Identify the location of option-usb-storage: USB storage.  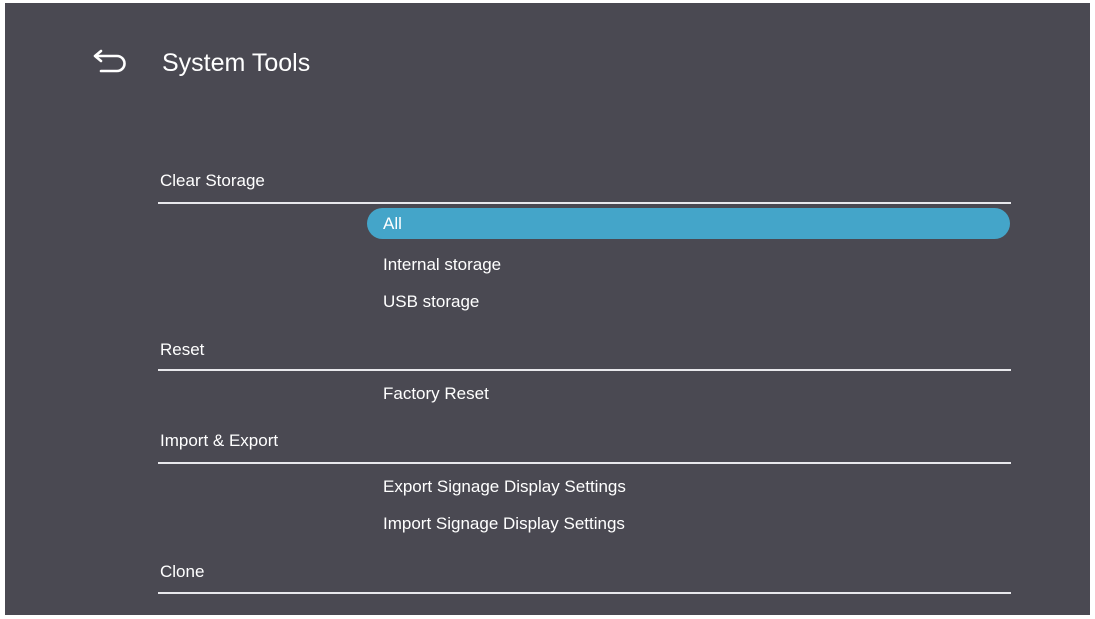
(688, 301).